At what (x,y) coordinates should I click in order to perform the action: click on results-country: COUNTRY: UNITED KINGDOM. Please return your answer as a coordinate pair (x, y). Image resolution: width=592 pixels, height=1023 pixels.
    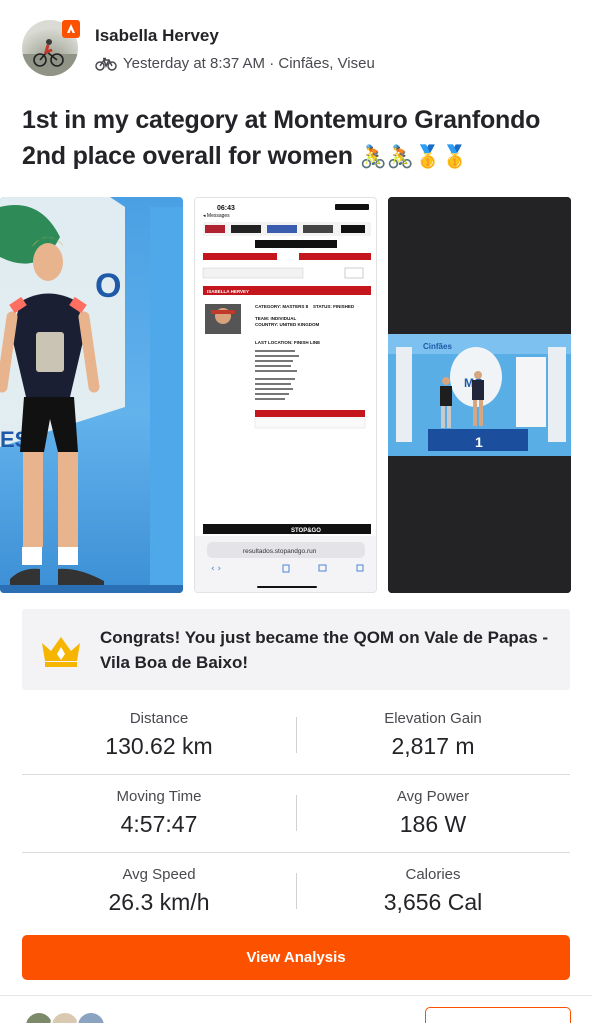
    Looking at the image, I should click on (287, 324).